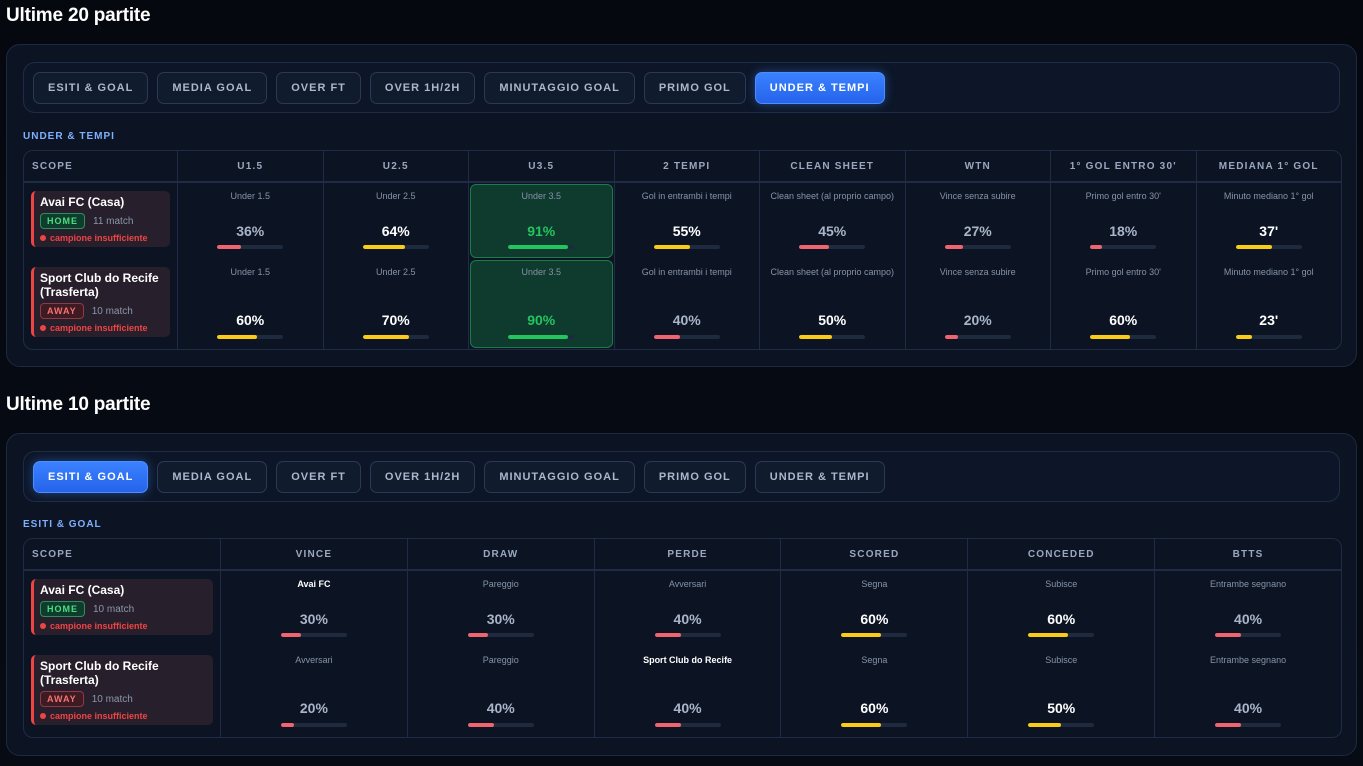 The height and width of the screenshot is (766, 1363). What do you see at coordinates (541, 166) in the screenshot?
I see `column-header-u3-5: U3.5` at bounding box center [541, 166].